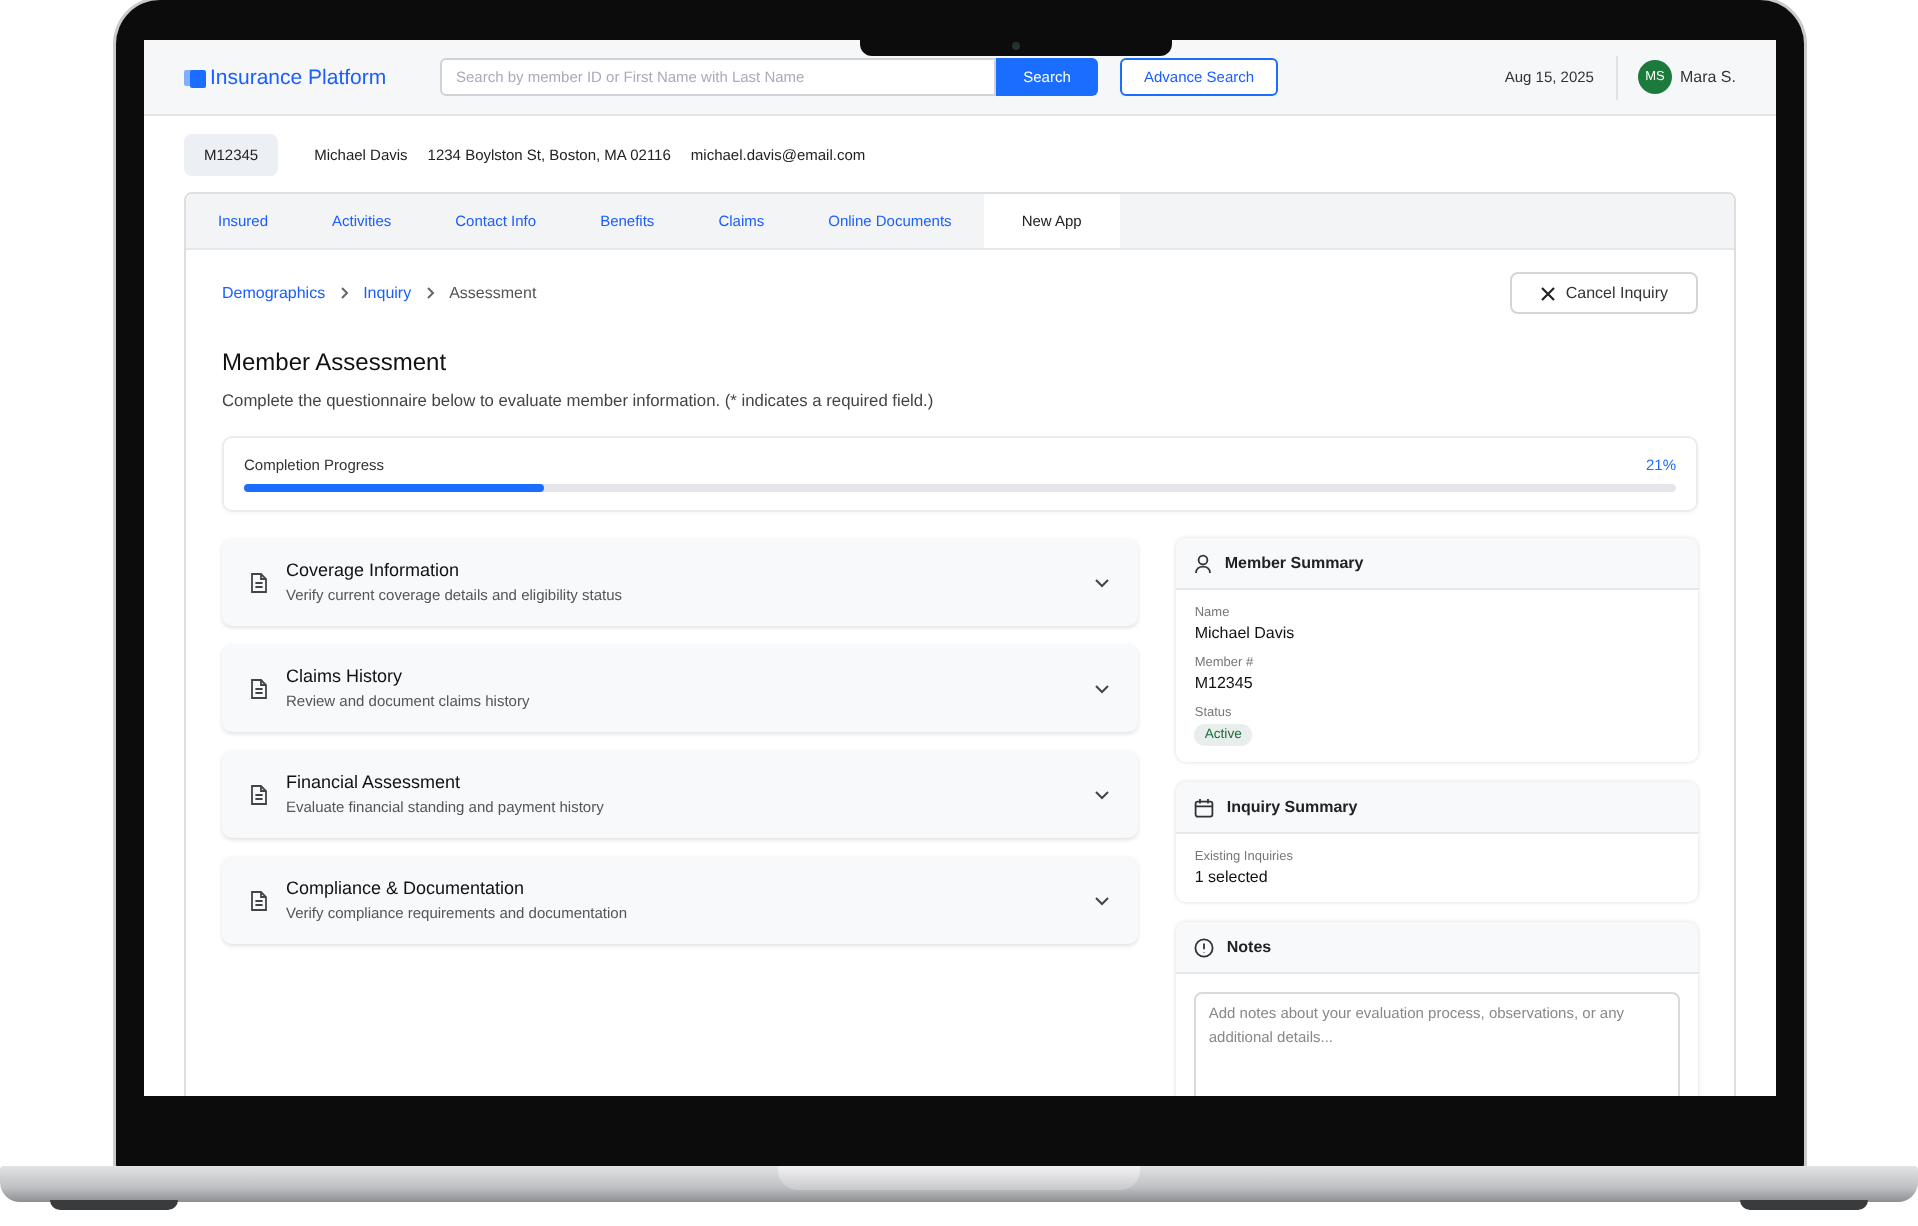 The width and height of the screenshot is (1918, 1226). Describe the element at coordinates (1204, 807) in the screenshot. I see `calendar-icon` at that location.